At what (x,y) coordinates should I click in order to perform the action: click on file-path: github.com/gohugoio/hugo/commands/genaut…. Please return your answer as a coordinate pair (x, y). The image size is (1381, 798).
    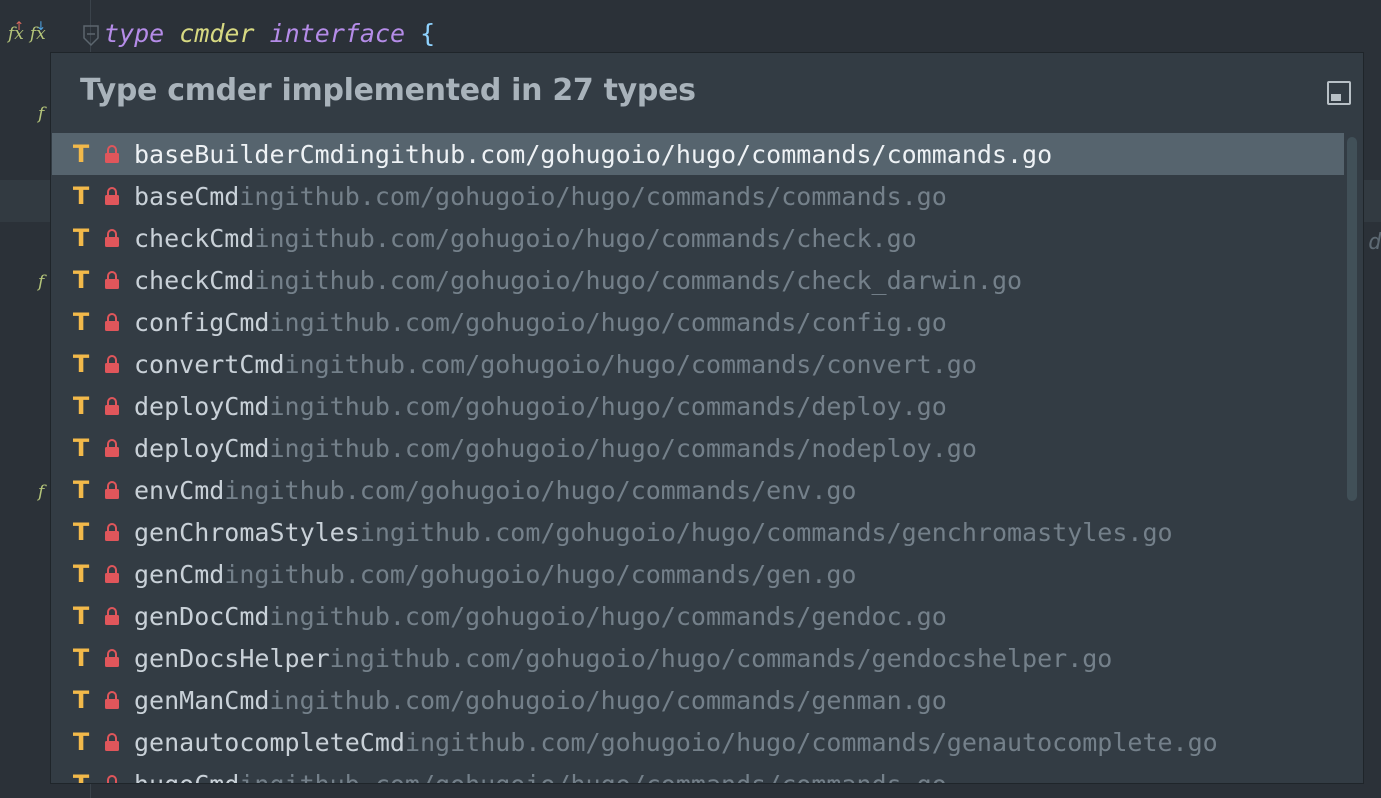
    Looking at the image, I should click on (826, 742).